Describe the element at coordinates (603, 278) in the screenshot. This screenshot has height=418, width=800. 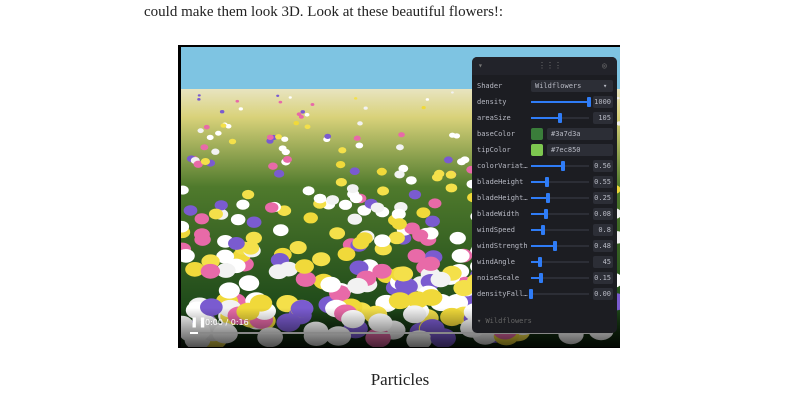
I see `param-value-input: 0.15` at that location.